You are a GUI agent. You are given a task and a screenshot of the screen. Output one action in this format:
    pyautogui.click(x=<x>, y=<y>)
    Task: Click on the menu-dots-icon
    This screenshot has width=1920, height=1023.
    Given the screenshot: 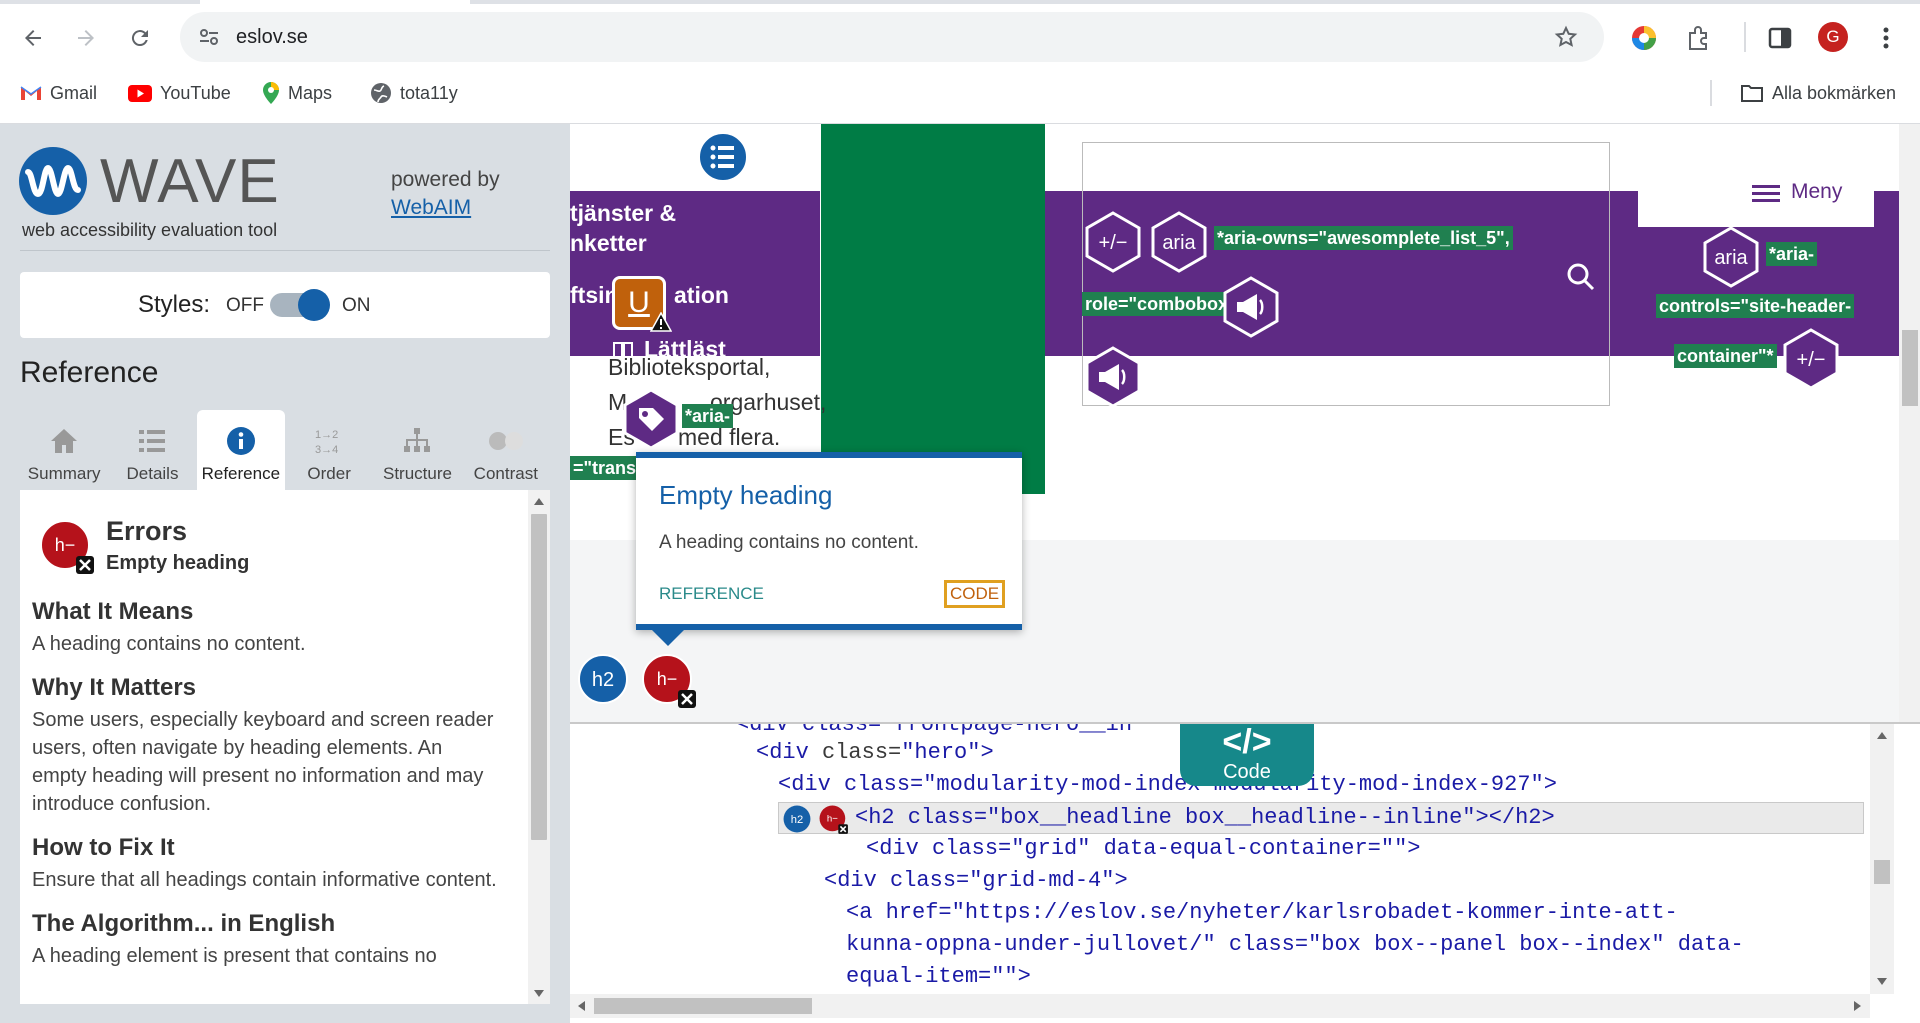 What is the action you would take?
    pyautogui.click(x=1886, y=38)
    